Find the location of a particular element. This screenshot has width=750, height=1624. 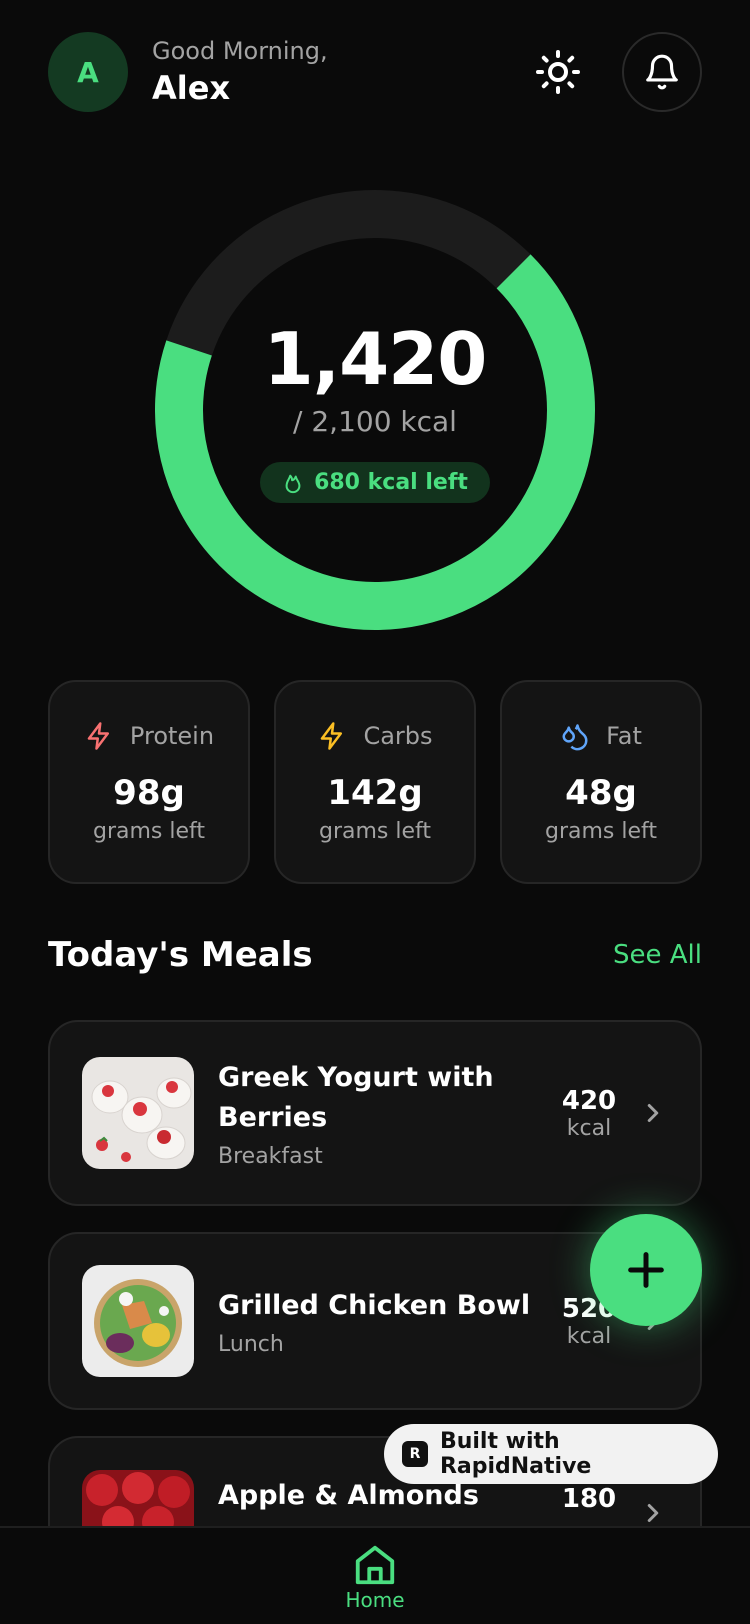

calories-consumed: 1,420 is located at coordinates (375, 359).